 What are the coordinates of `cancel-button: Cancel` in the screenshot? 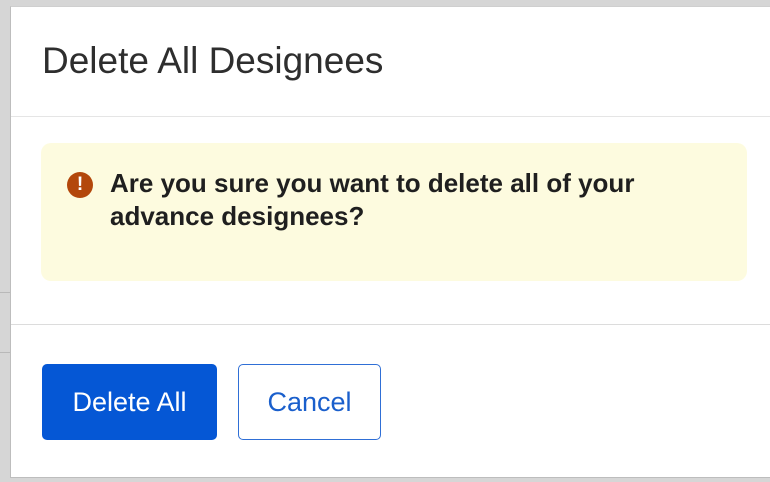 It's located at (309, 402).